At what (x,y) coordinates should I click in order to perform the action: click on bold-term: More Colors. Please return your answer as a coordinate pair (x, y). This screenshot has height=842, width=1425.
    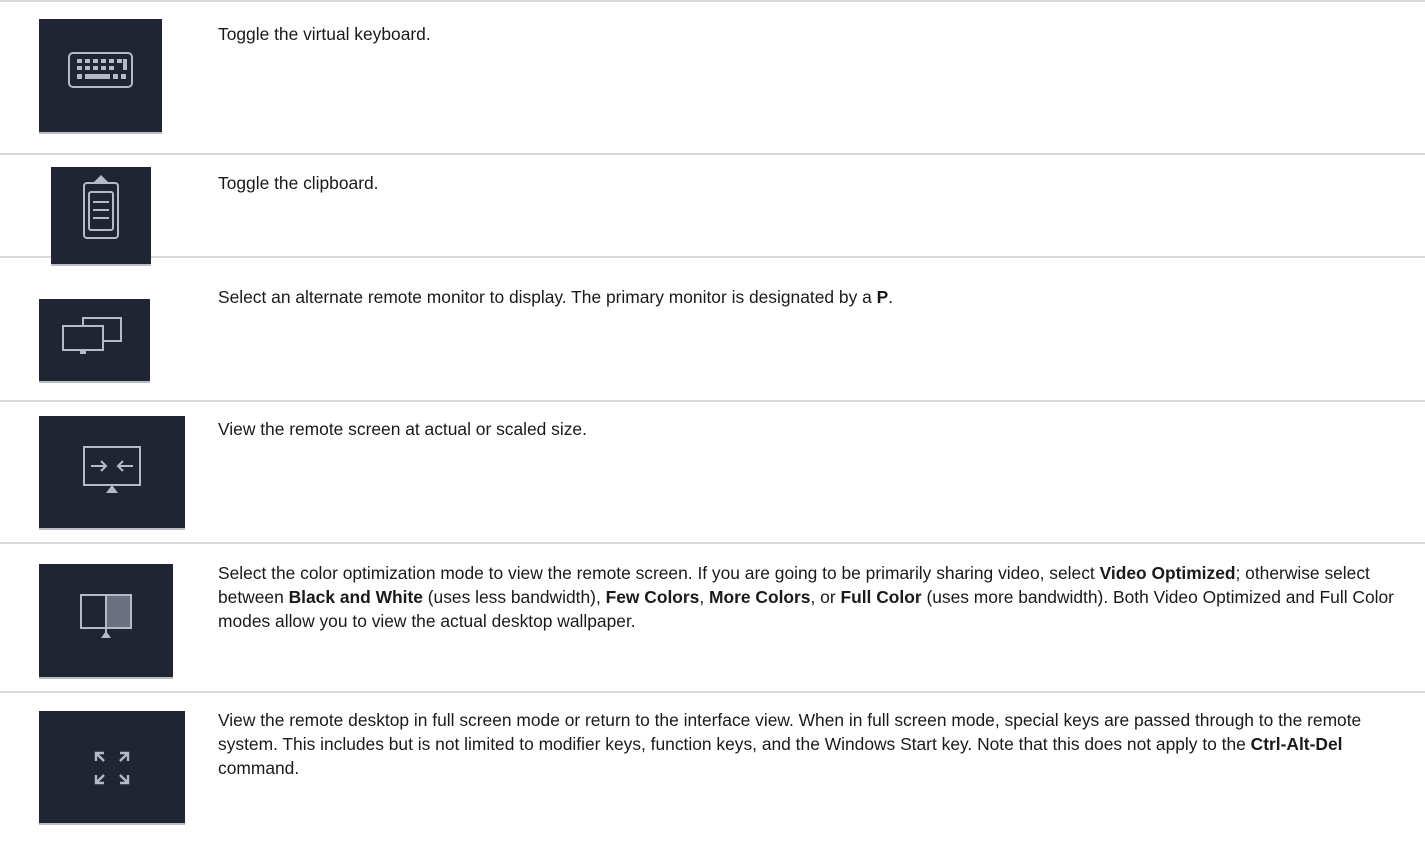
    Looking at the image, I should click on (760, 597).